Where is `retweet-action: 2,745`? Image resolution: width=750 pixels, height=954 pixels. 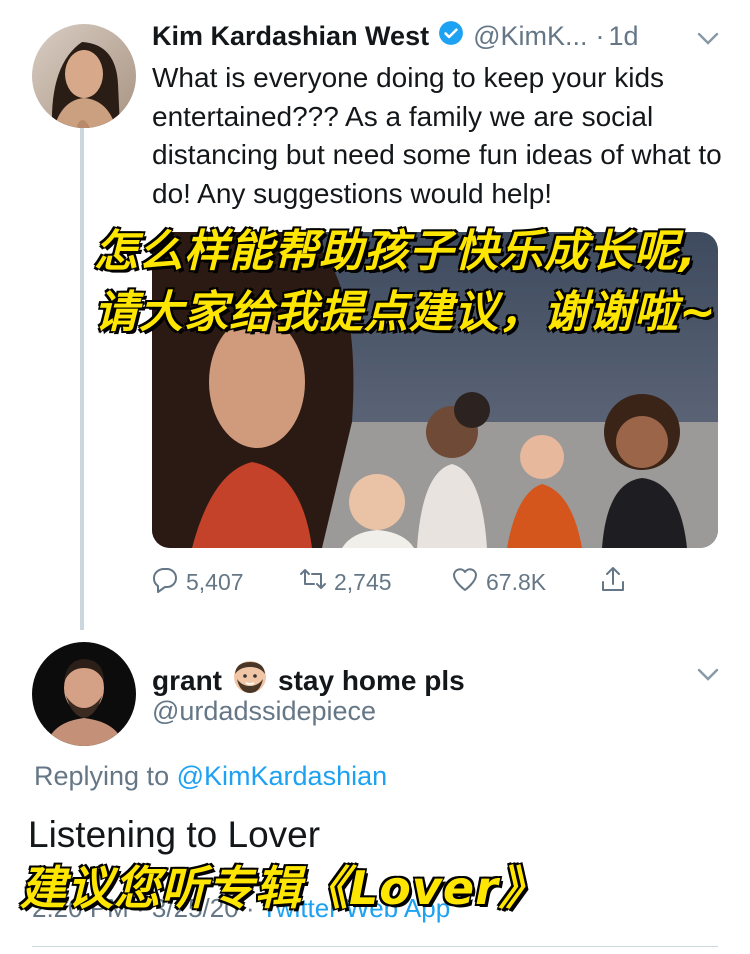
retweet-action: 2,745 is located at coordinates (345, 582).